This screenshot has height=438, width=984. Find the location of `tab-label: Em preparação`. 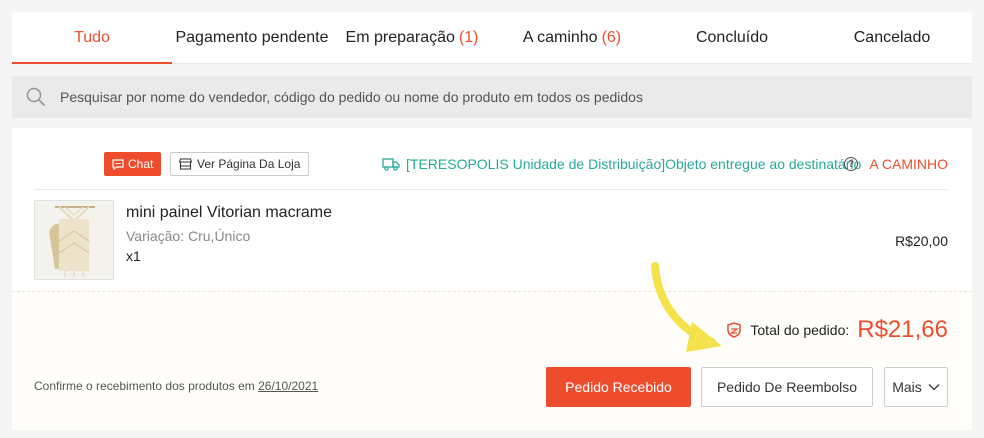

tab-label: Em preparação is located at coordinates (400, 37).